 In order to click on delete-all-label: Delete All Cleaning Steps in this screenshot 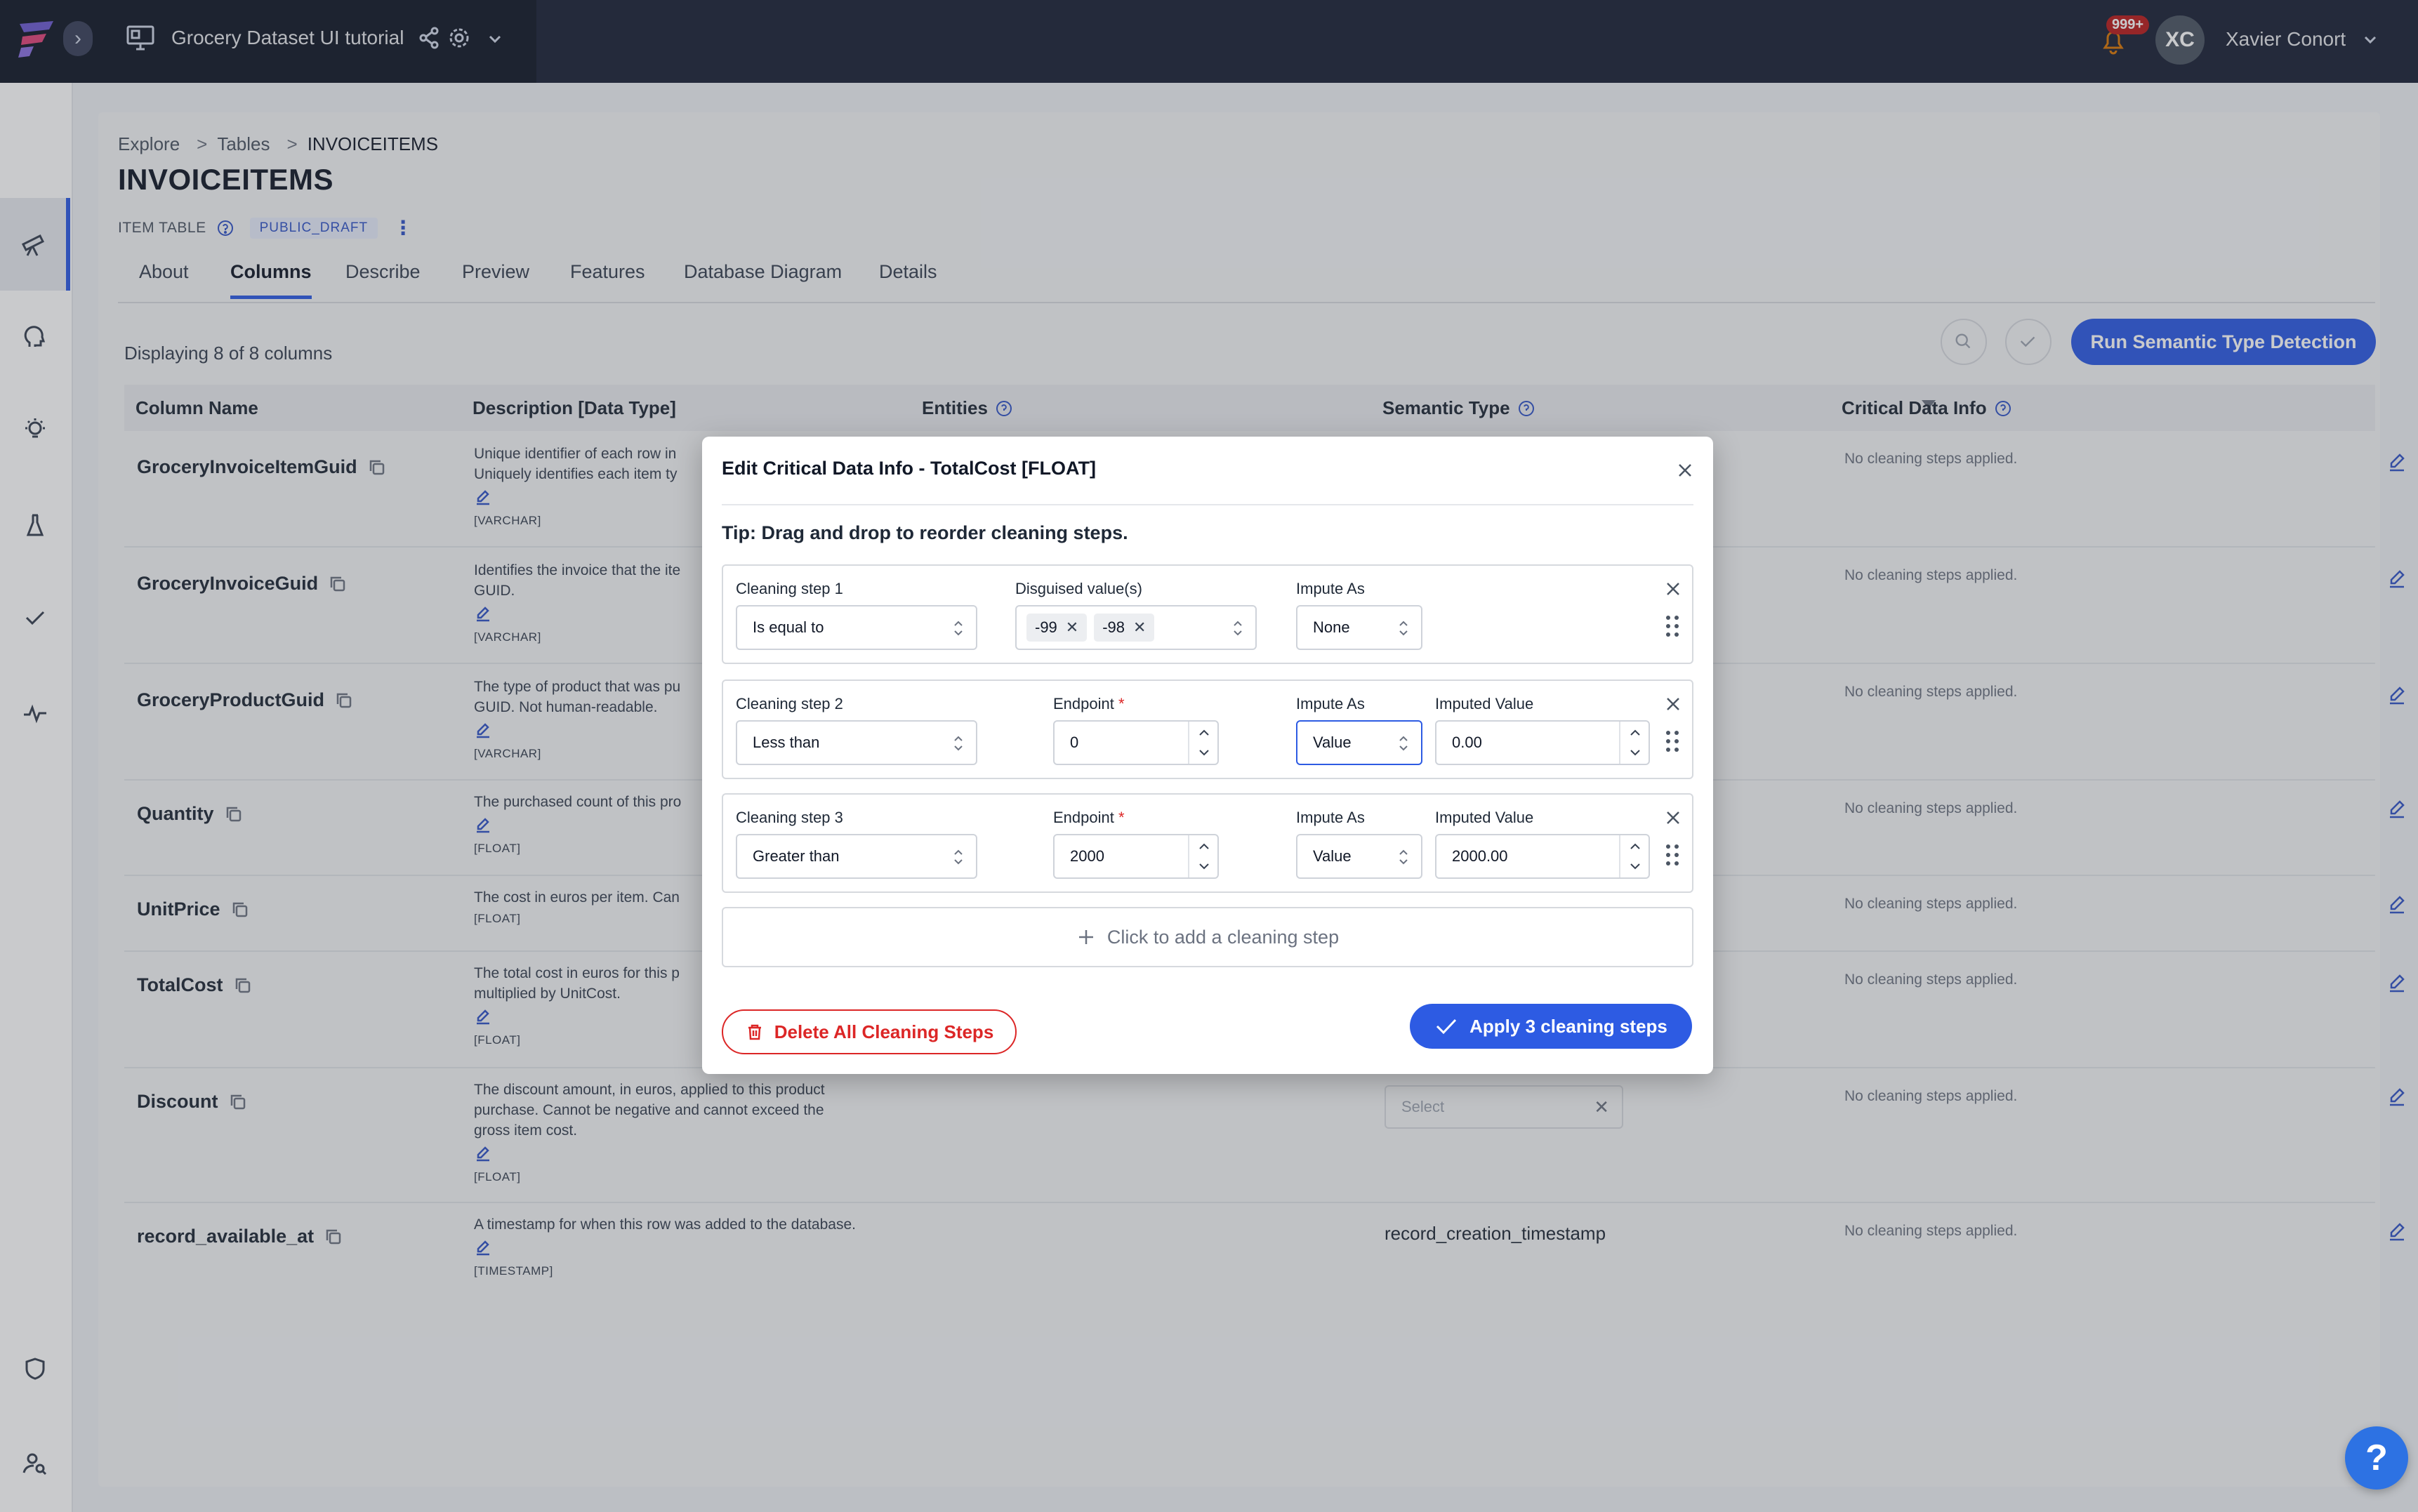, I will do `click(884, 1031)`.